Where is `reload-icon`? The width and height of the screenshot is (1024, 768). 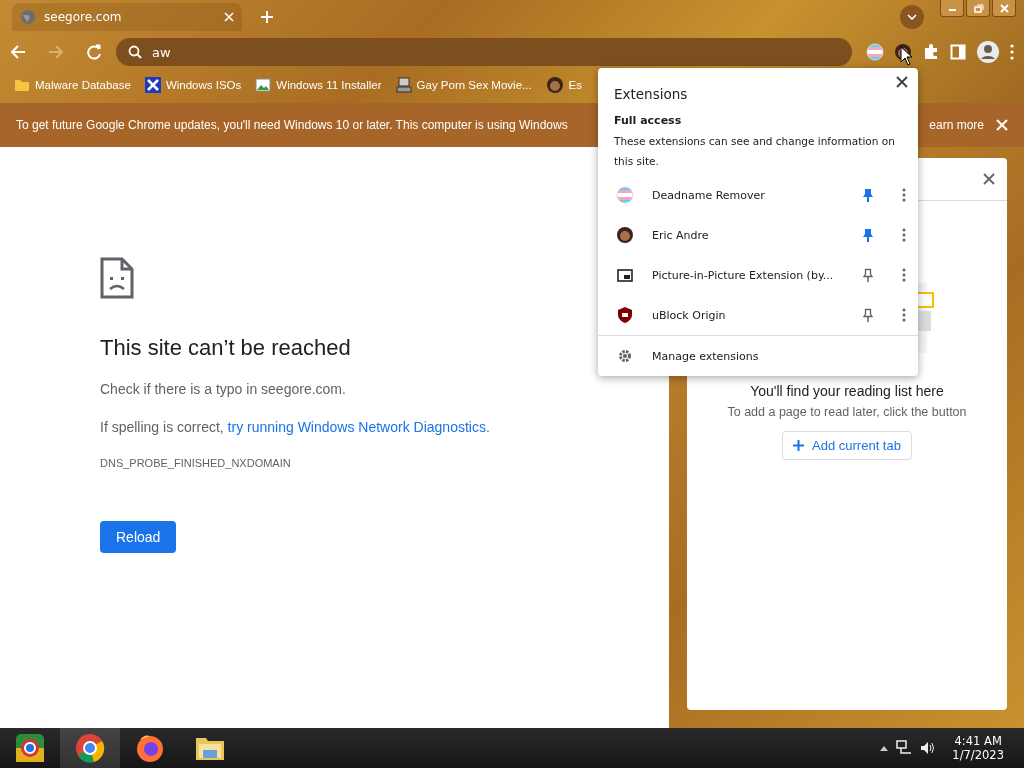 reload-icon is located at coordinates (94, 52).